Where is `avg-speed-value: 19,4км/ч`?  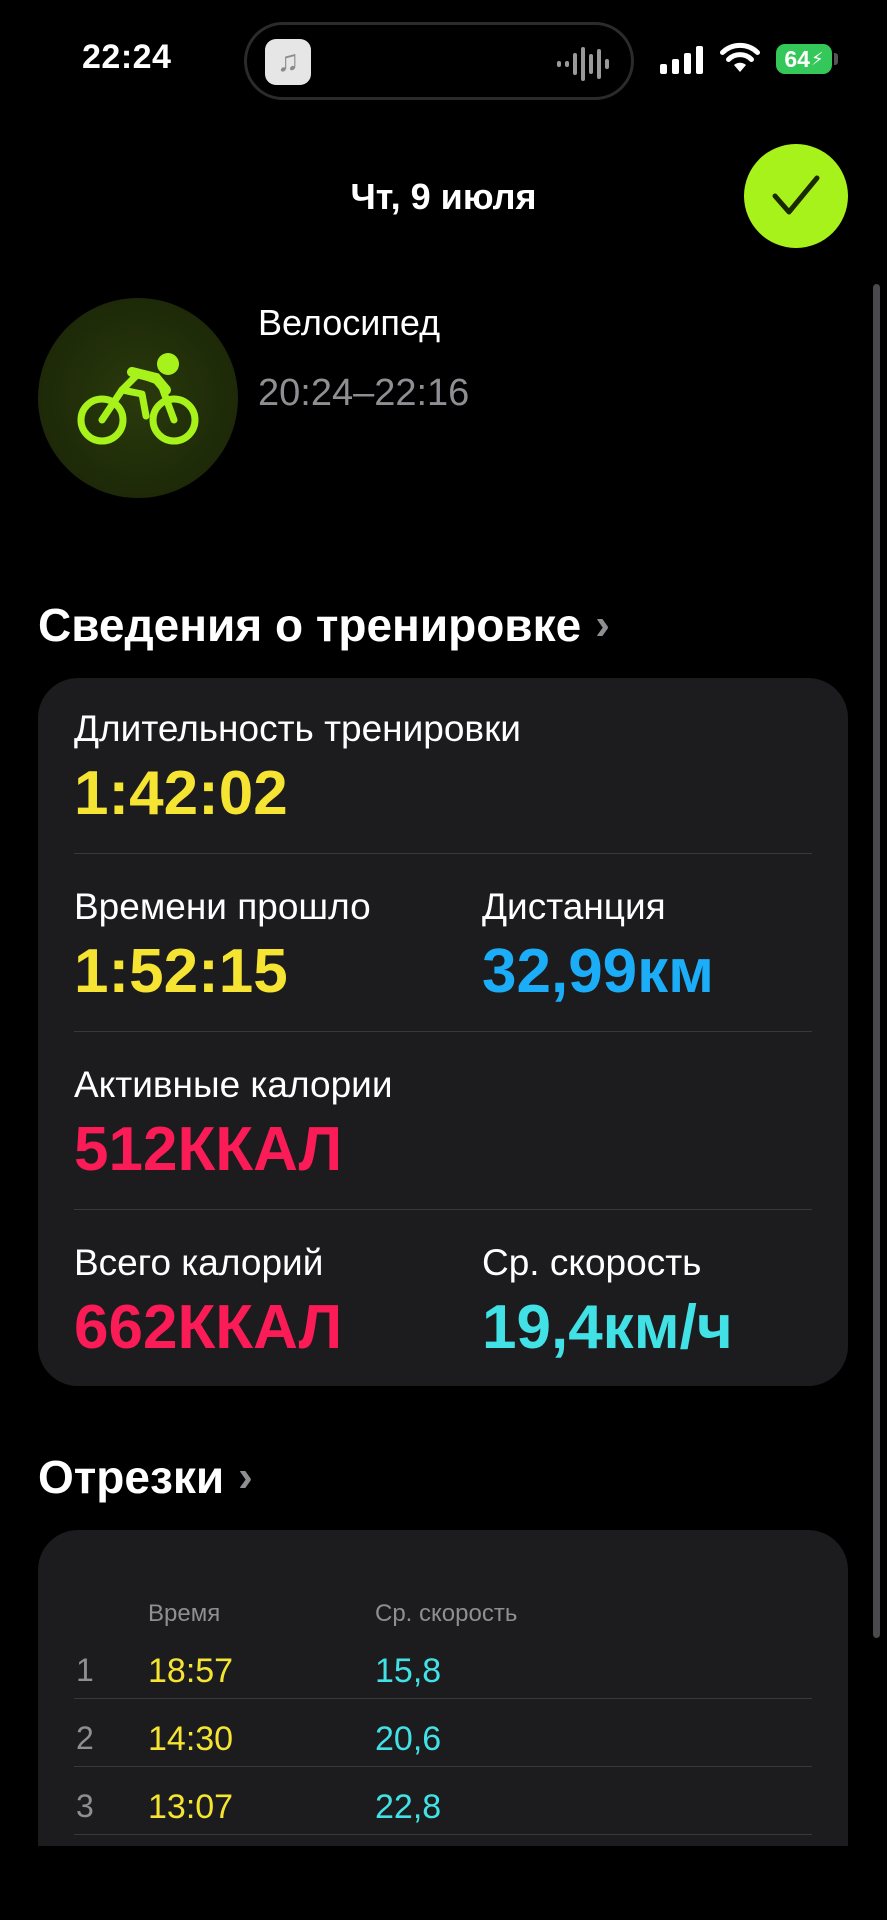
avg-speed-value: 19,4км/ч is located at coordinates (607, 1327).